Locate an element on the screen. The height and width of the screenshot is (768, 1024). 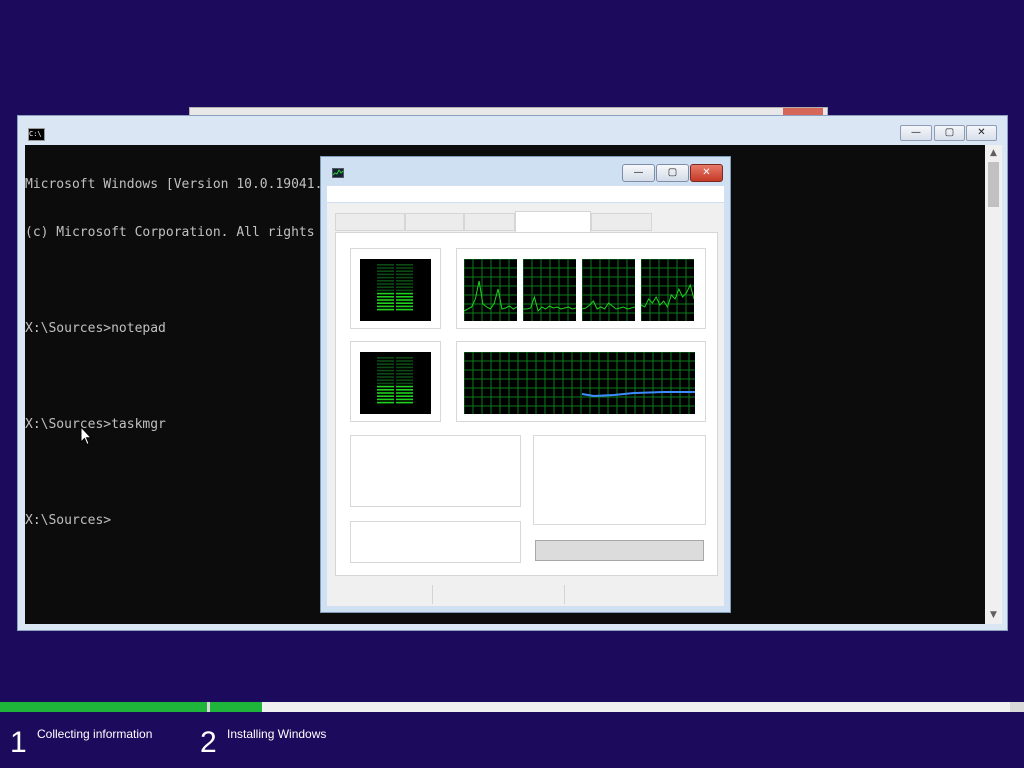
scrollbar-thumb is located at coordinates (993, 184).